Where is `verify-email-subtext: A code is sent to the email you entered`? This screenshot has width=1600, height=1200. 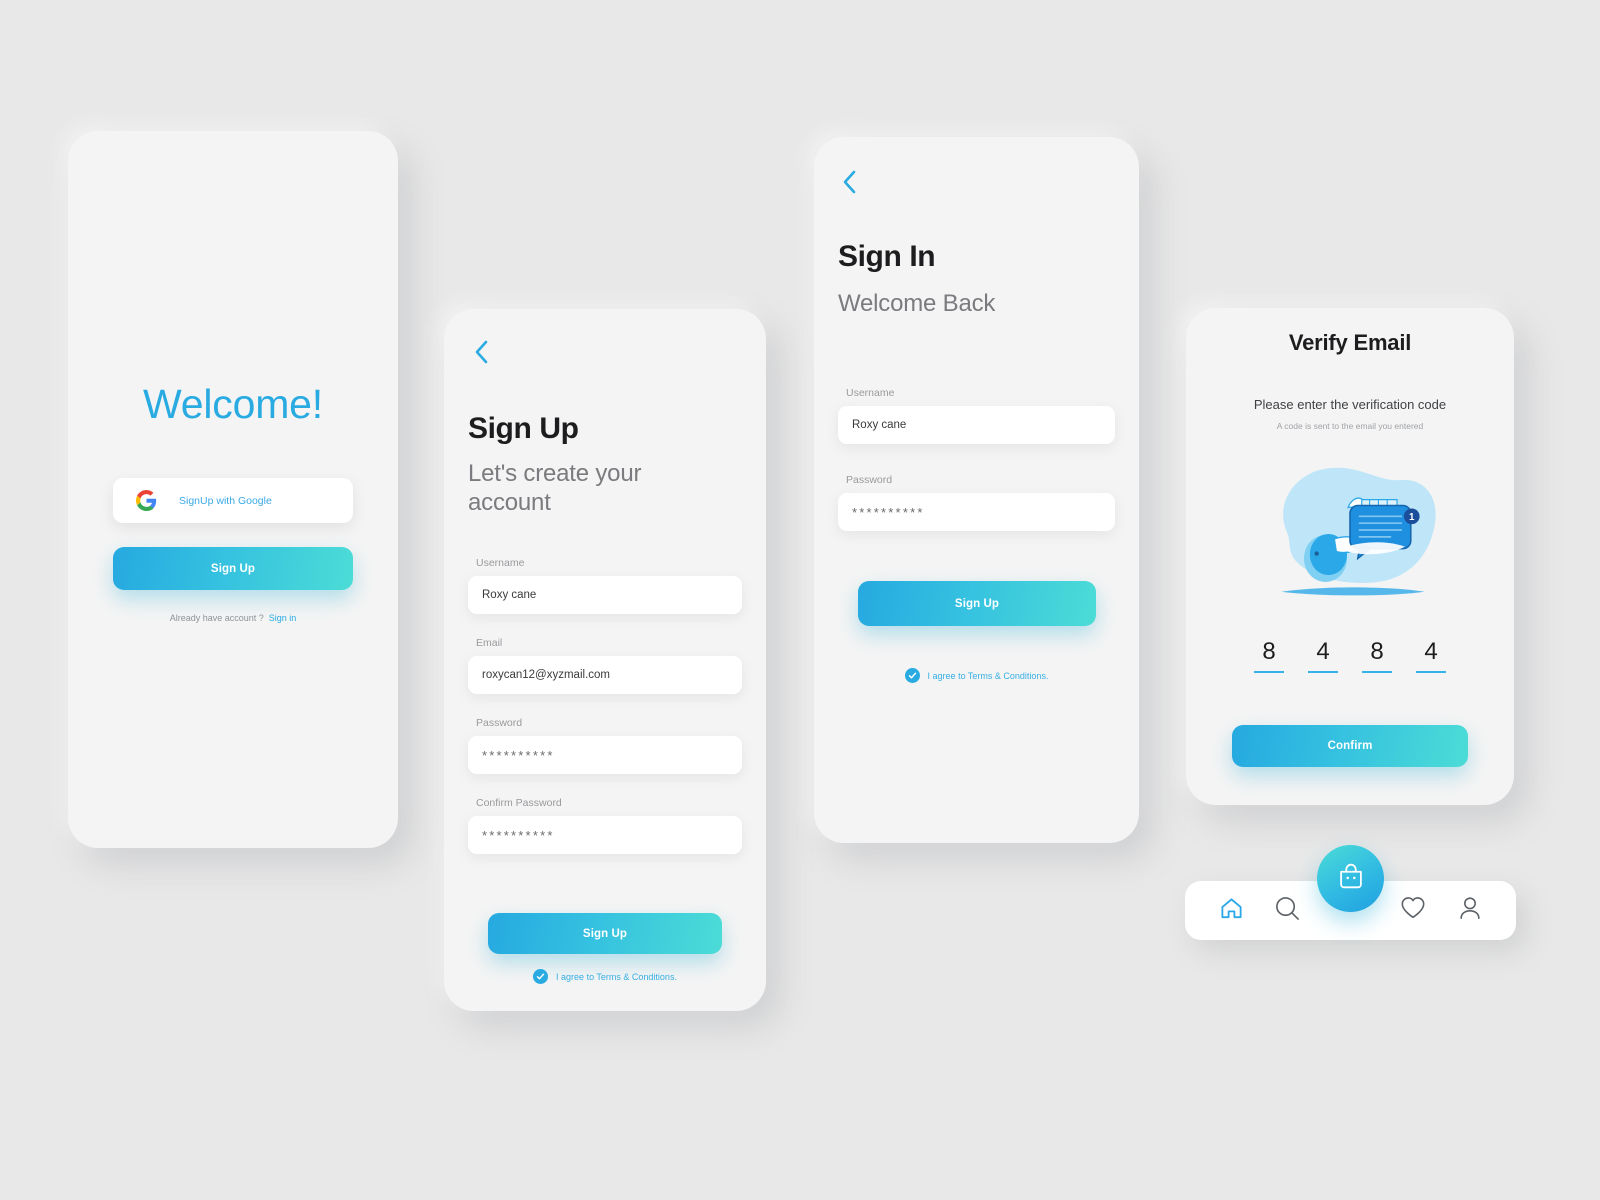 verify-email-subtext: A code is sent to the email you entered is located at coordinates (1350, 426).